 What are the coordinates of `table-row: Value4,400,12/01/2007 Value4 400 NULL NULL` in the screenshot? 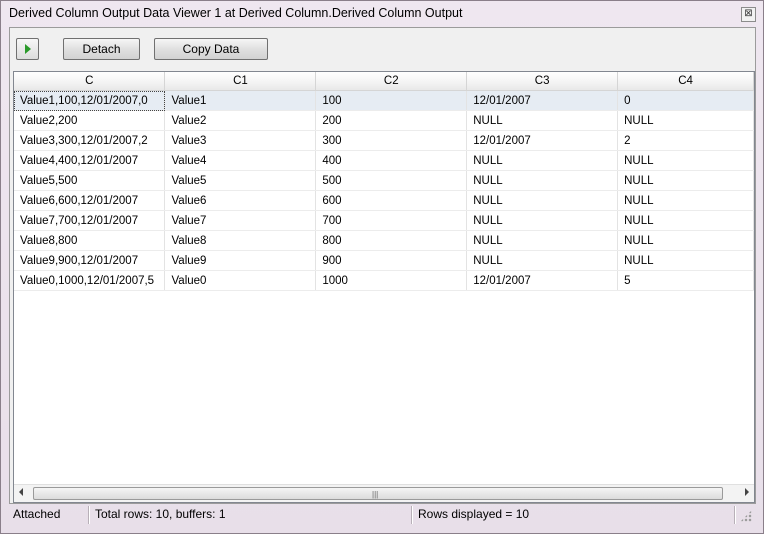 It's located at (384, 160).